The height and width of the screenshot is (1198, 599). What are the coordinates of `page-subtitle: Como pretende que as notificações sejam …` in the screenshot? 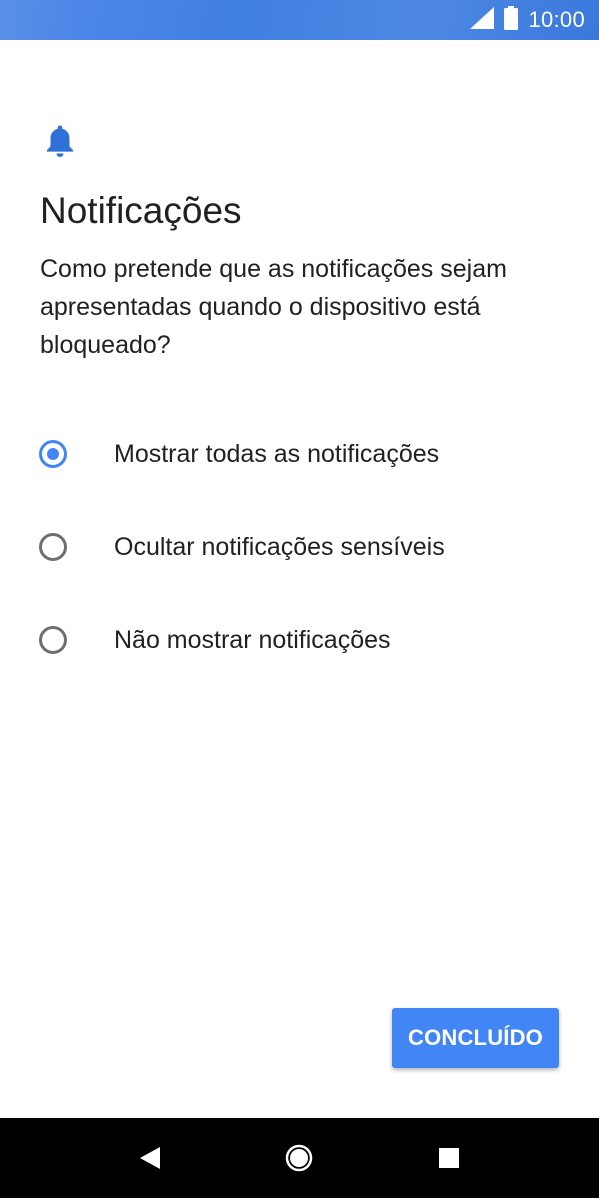 It's located at (273, 307).